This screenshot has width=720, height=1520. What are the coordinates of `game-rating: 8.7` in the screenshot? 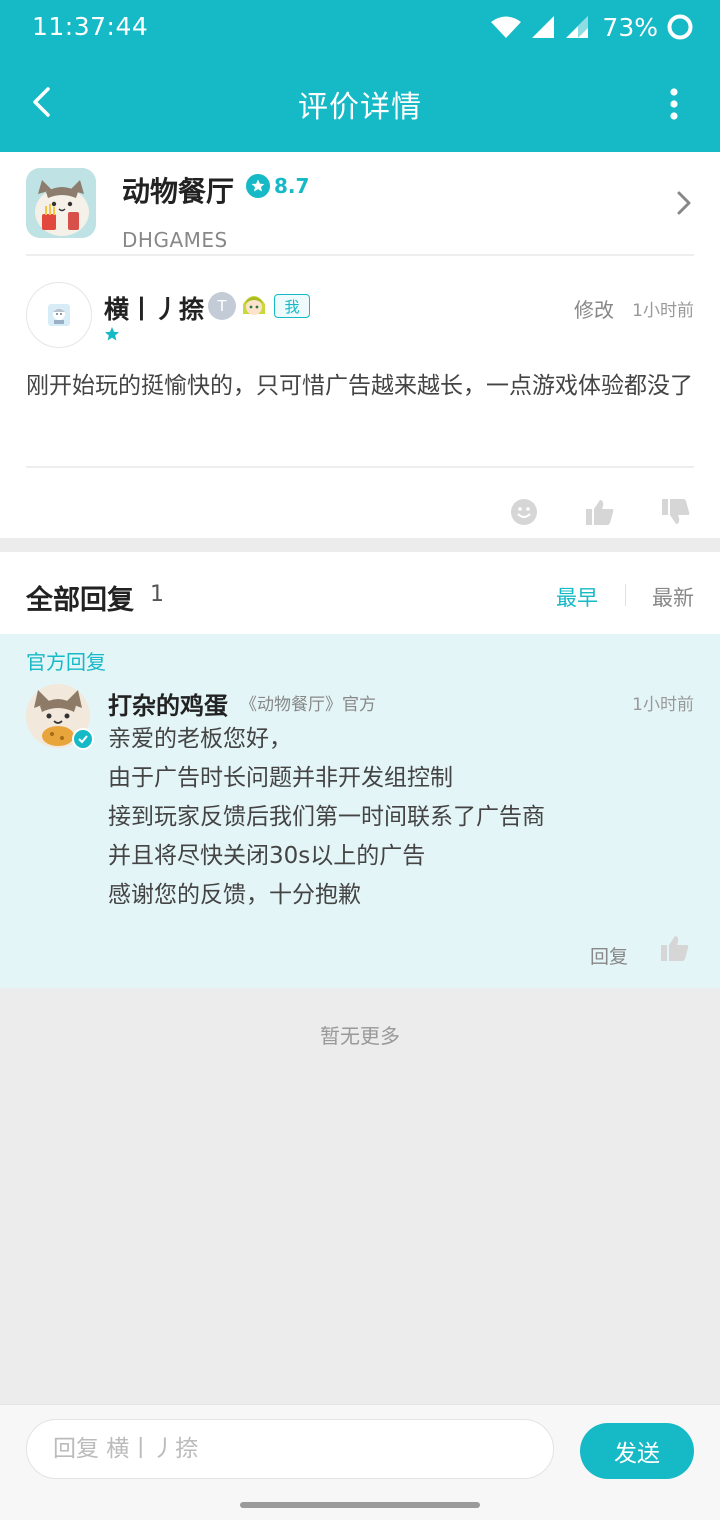 It's located at (277, 186).